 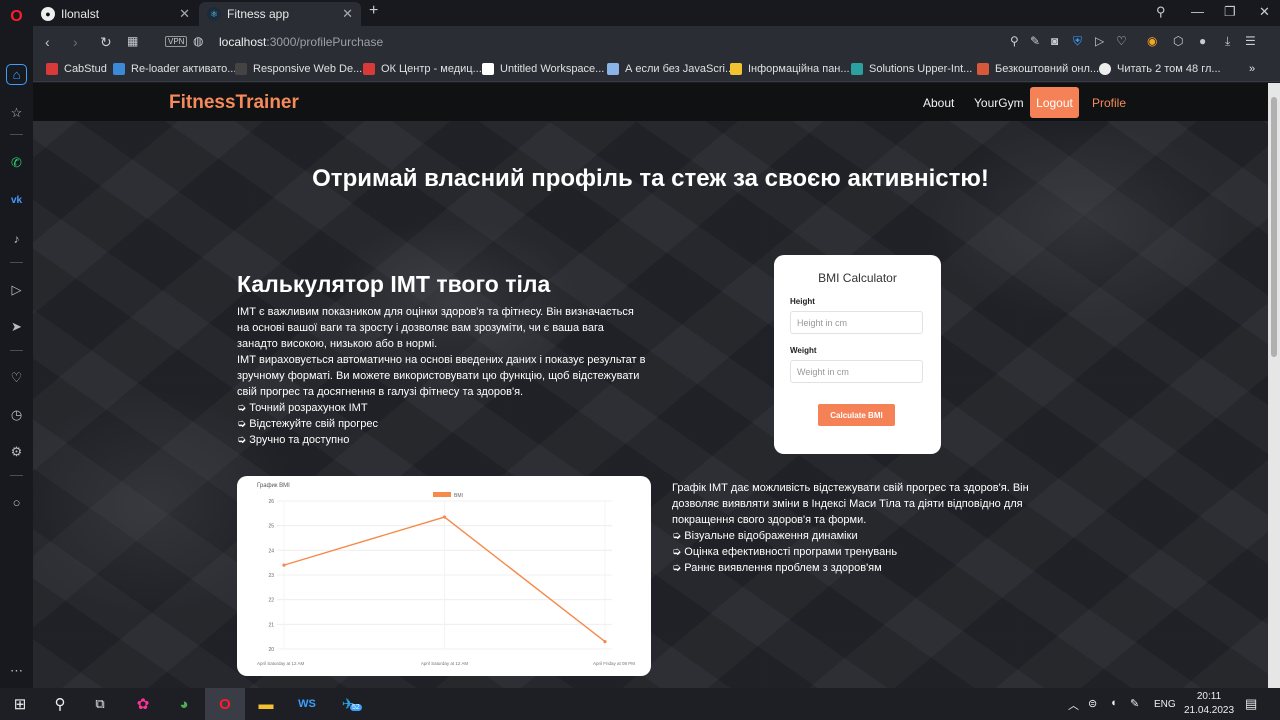 I want to click on history-icon: ◷, so click(x=16, y=414).